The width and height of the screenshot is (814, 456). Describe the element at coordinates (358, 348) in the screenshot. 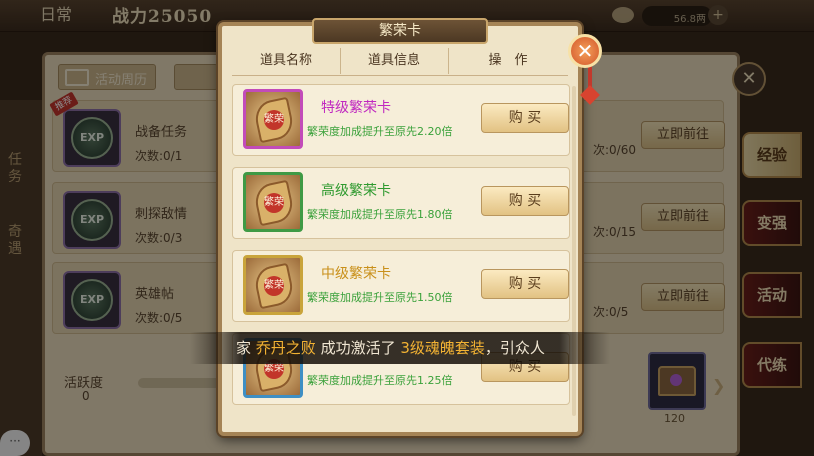

I see `broadcast-middle: 成功激活了` at that location.